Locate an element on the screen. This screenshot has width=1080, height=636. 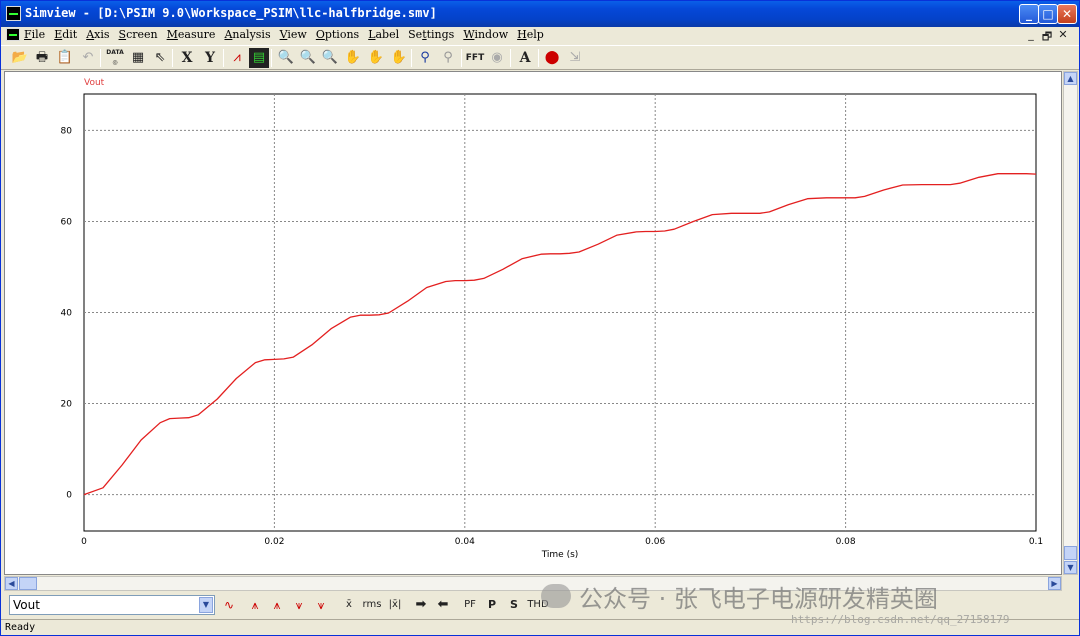
grid-screen-icon: ▤ is located at coordinates (259, 58).